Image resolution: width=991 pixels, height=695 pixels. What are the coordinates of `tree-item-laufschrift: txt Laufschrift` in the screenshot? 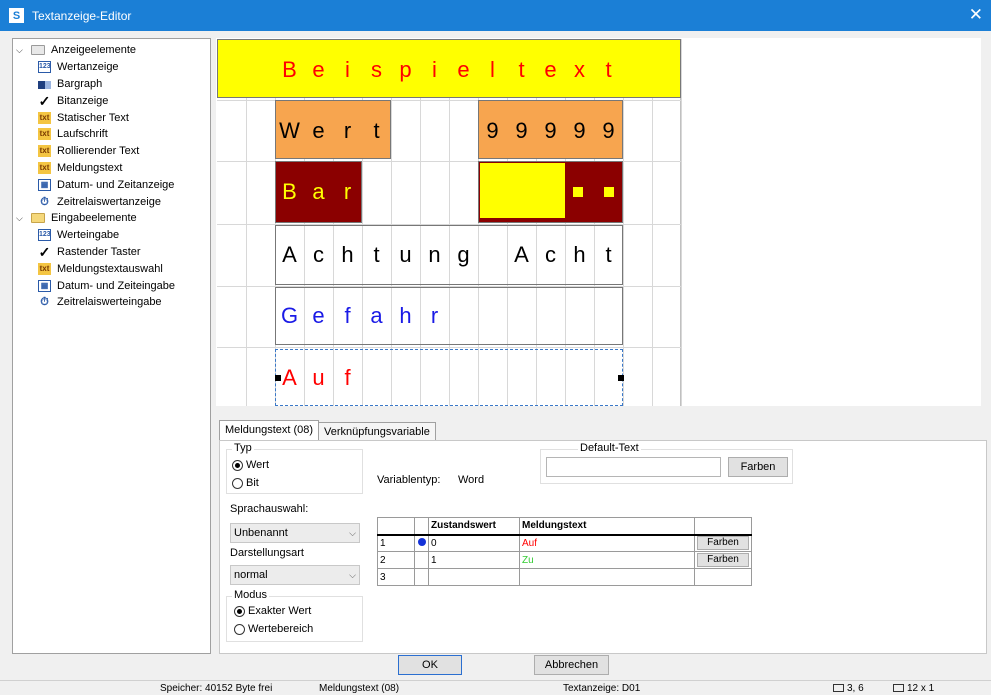 It's located at (111, 134).